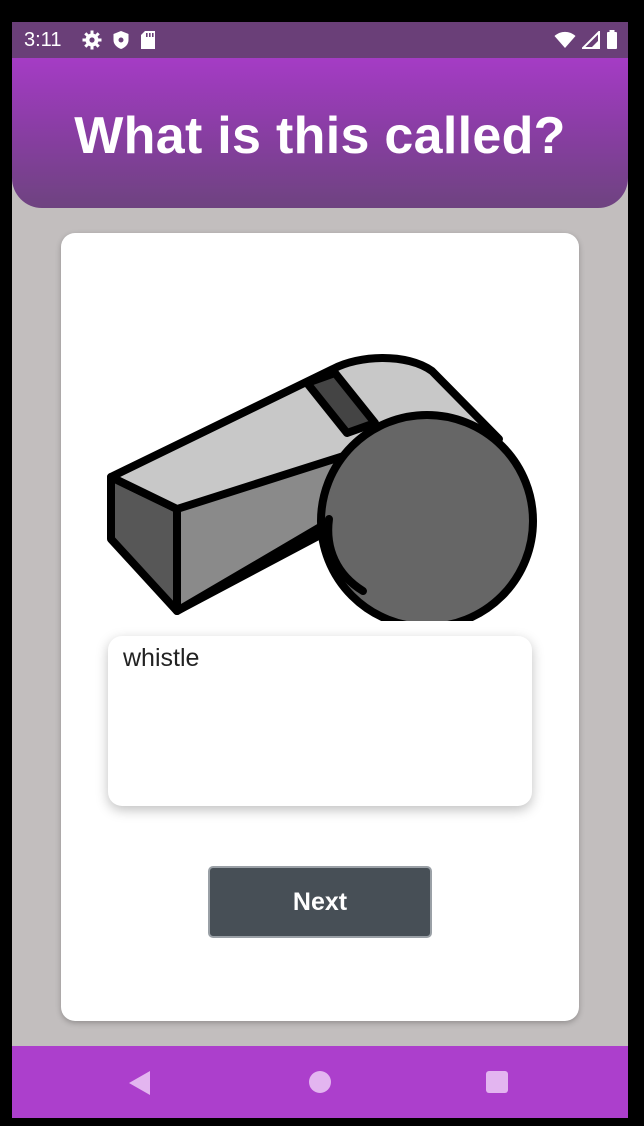 The height and width of the screenshot is (1126, 644). I want to click on status-right-icons, so click(586, 40).